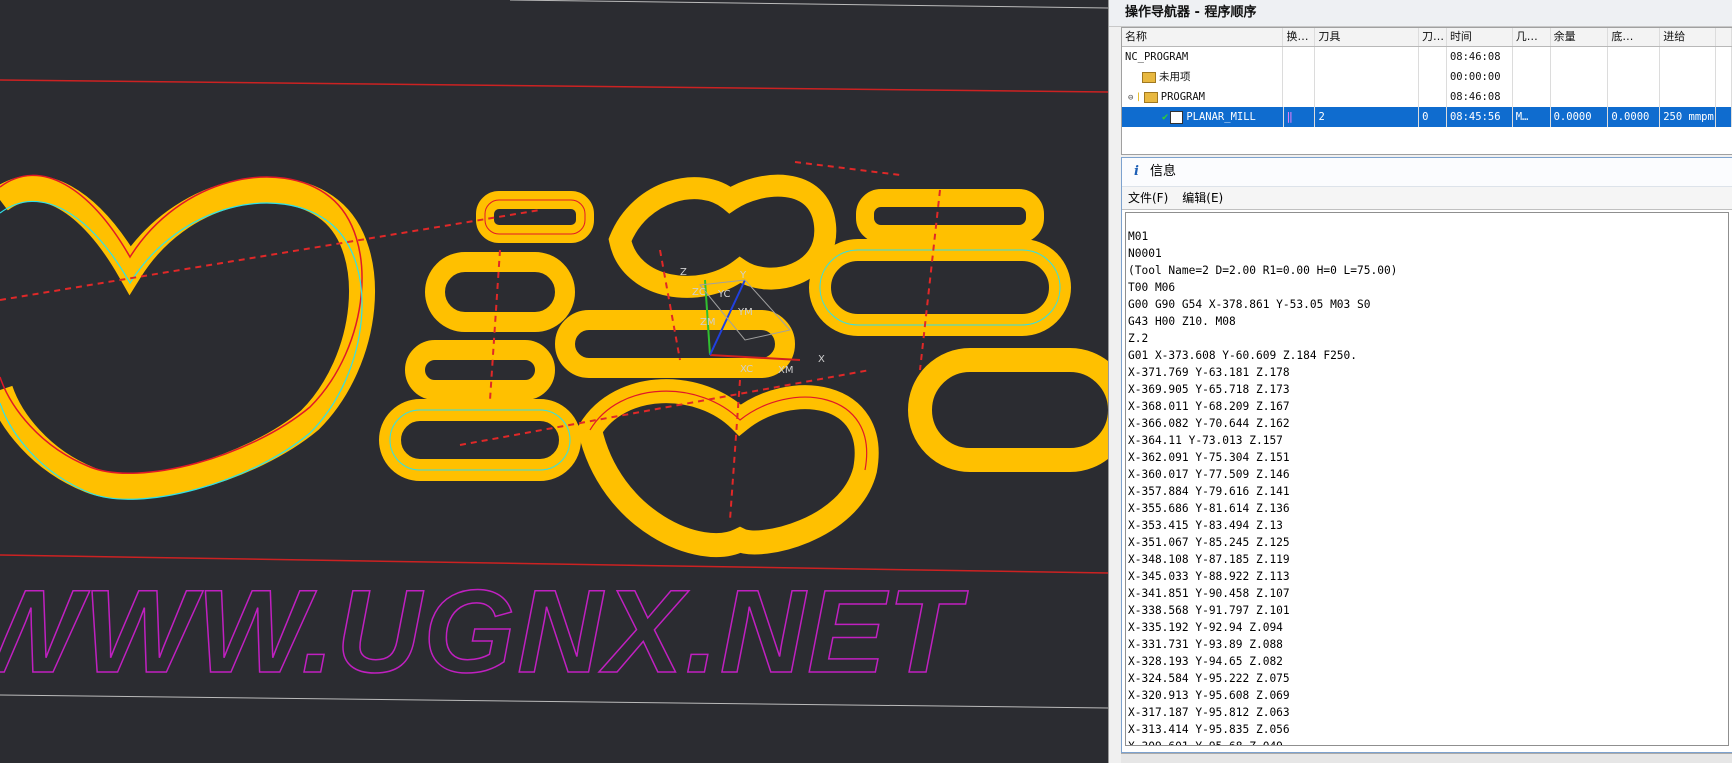 The height and width of the screenshot is (763, 1732). Describe the element at coordinates (1249, 304) in the screenshot. I see `nc-code-line: G00 G90 G54 X-378.861 Y-53.05 M03 S0` at that location.